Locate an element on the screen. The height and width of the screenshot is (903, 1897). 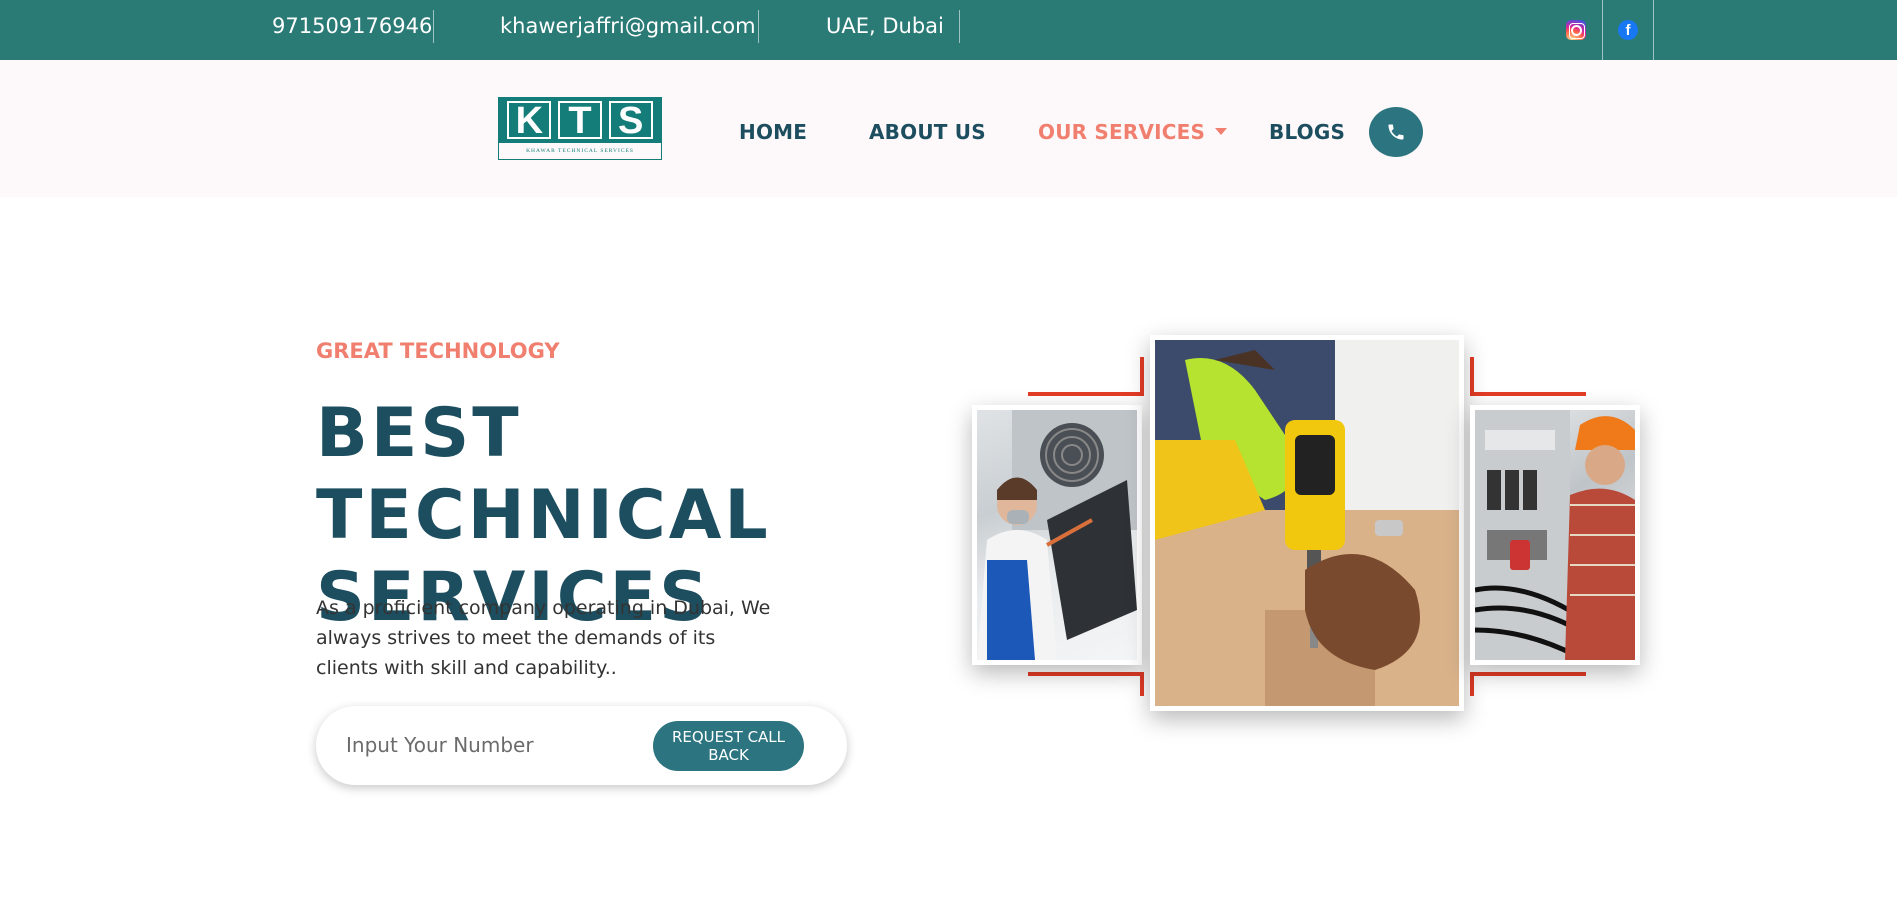
callback-form: REQUEST CALL BACK is located at coordinates (581, 745).